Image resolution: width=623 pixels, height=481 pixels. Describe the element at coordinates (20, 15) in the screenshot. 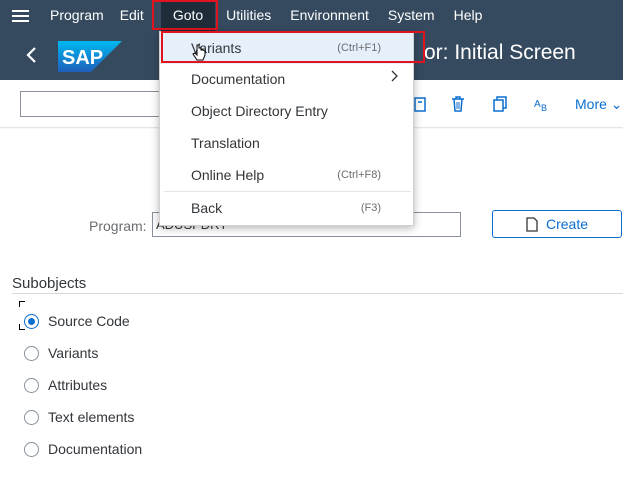

I see `hamburger-icon` at that location.